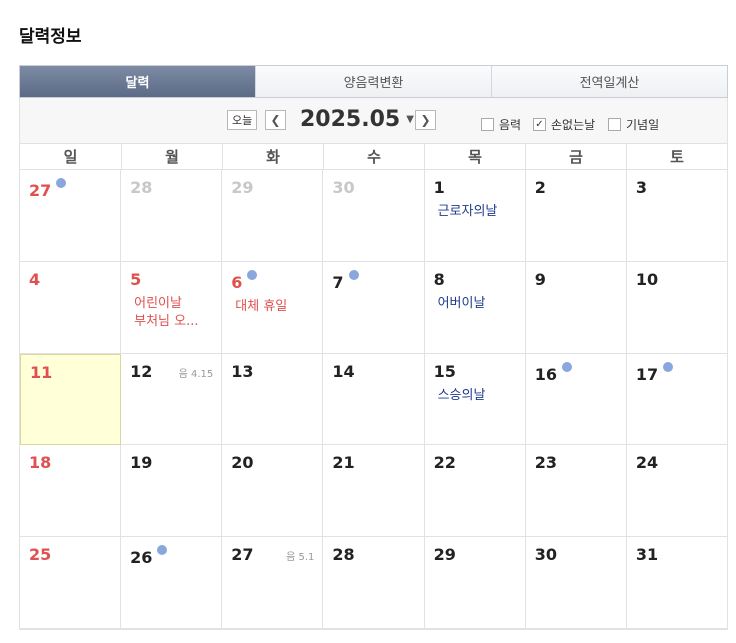  I want to click on event-item: 스승의날, so click(477, 396).